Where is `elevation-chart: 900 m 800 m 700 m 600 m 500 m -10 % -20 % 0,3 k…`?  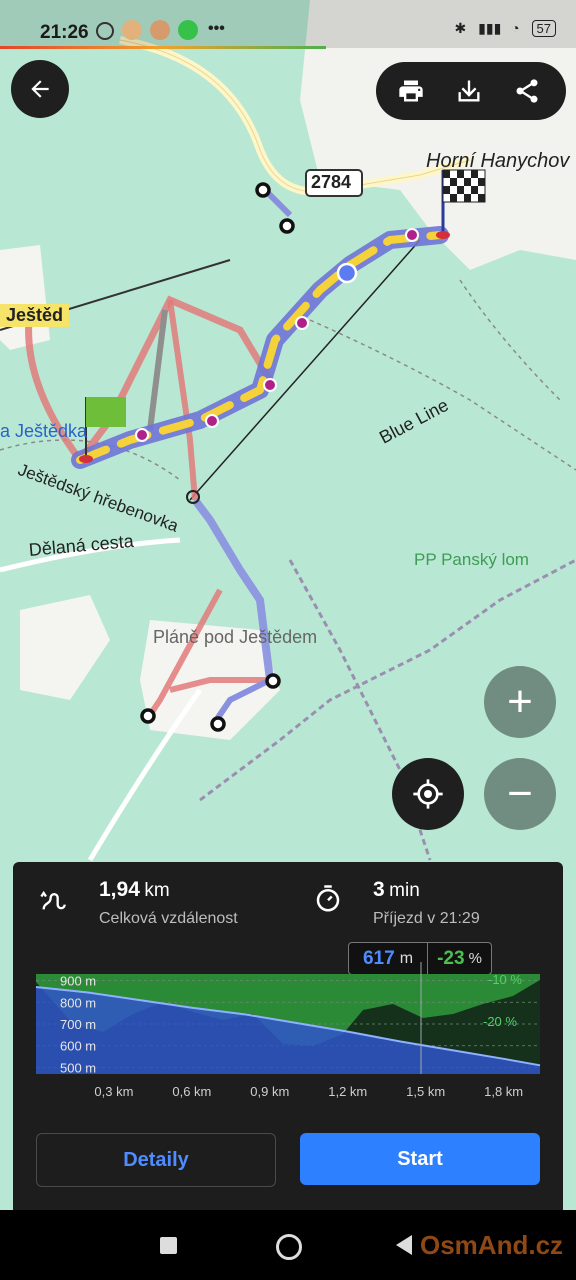 elevation-chart: 900 m 800 m 700 m 600 m 500 m -10 % -20 % 0,3 k… is located at coordinates (288, 1032).